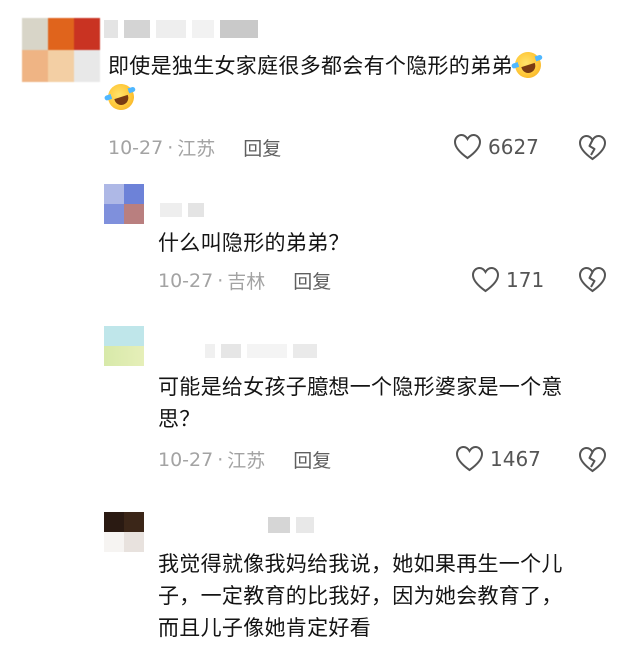 The height and width of the screenshot is (655, 640). I want to click on like-button: 171, so click(507, 279).